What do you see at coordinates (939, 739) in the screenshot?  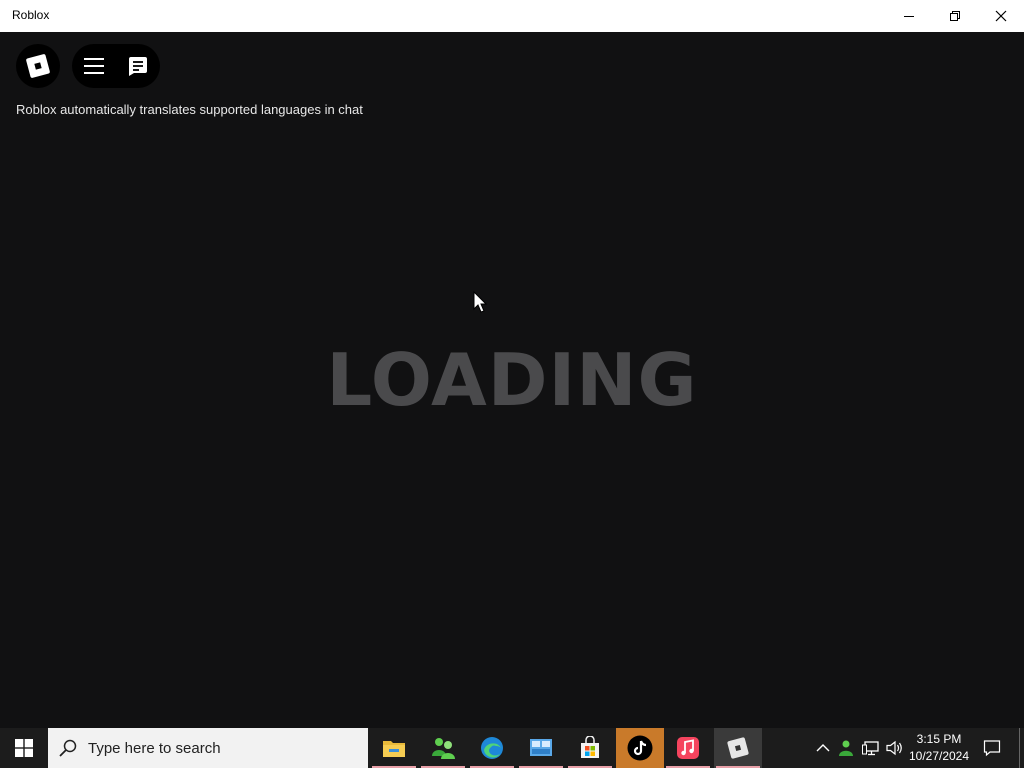 I see `clock-time: 3:15 PM` at bounding box center [939, 739].